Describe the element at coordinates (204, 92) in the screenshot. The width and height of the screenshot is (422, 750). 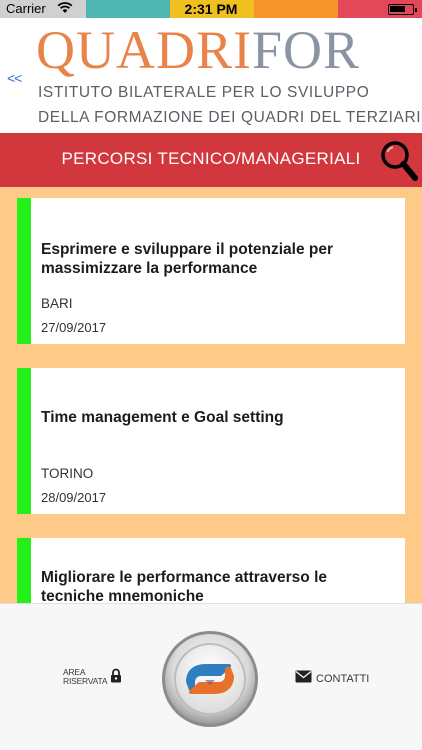
I see `logo-subtitle-line1: ISTITUTO BILATERALE PER LO SVILUPPO` at that location.